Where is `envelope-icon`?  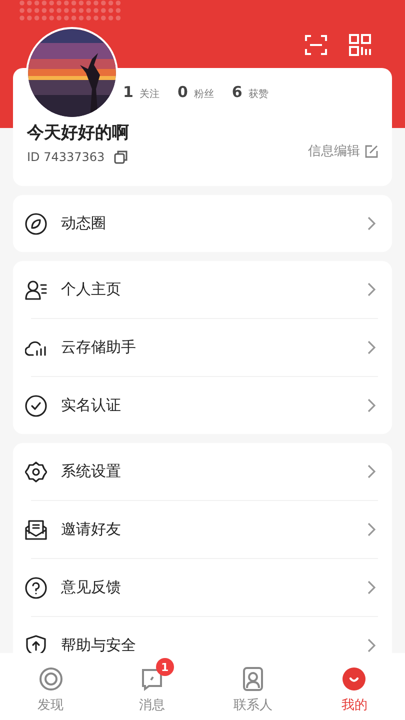 envelope-icon is located at coordinates (36, 529).